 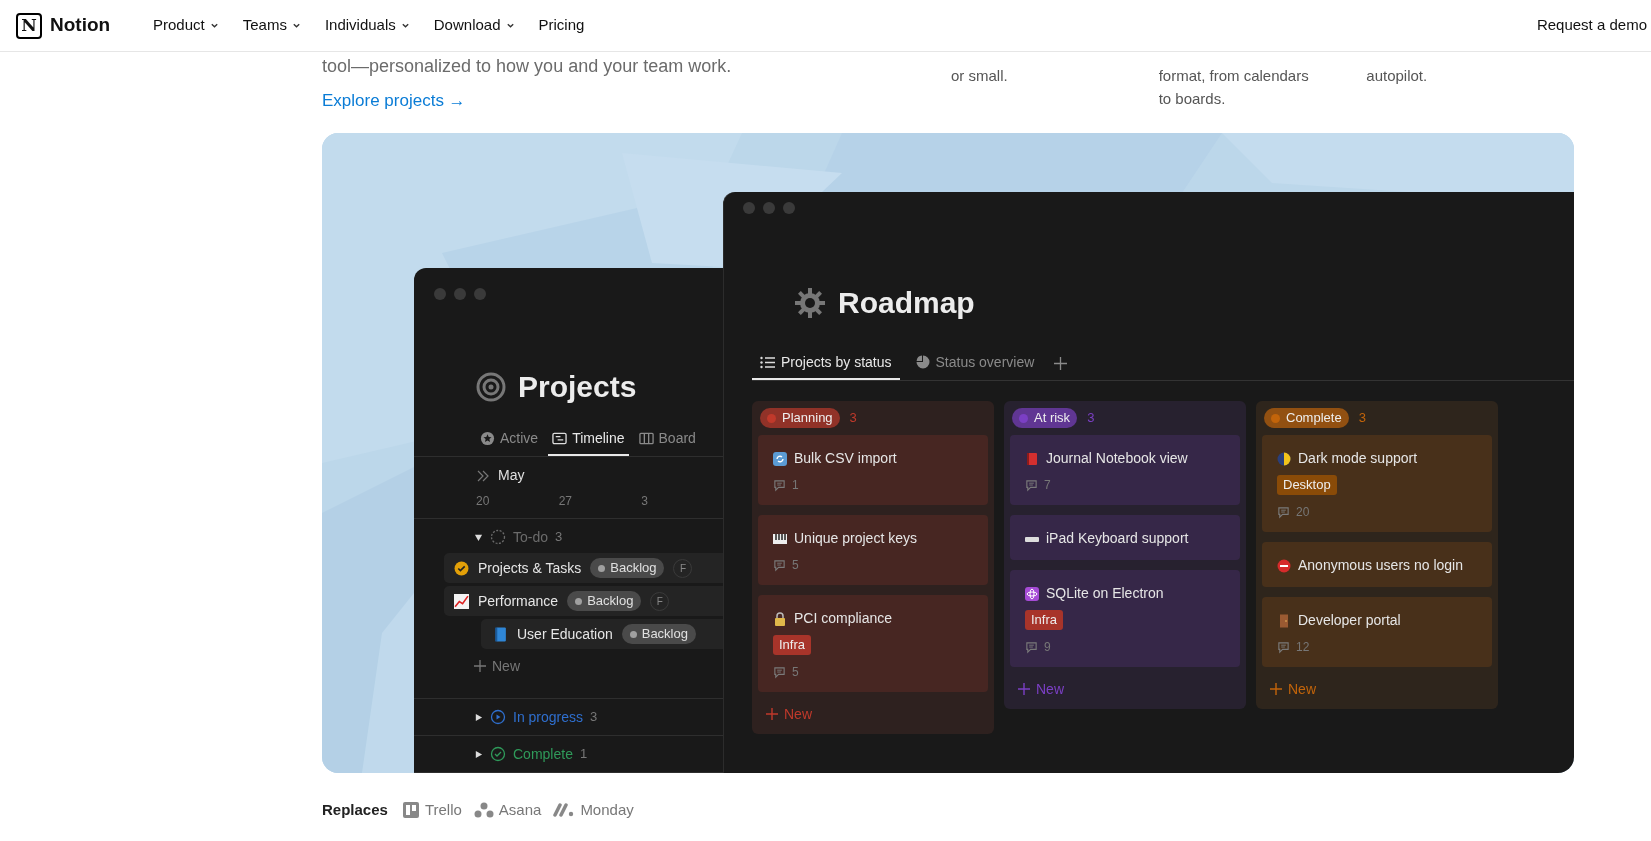 I want to click on nav-menu-item: Pricing, so click(x=561, y=25).